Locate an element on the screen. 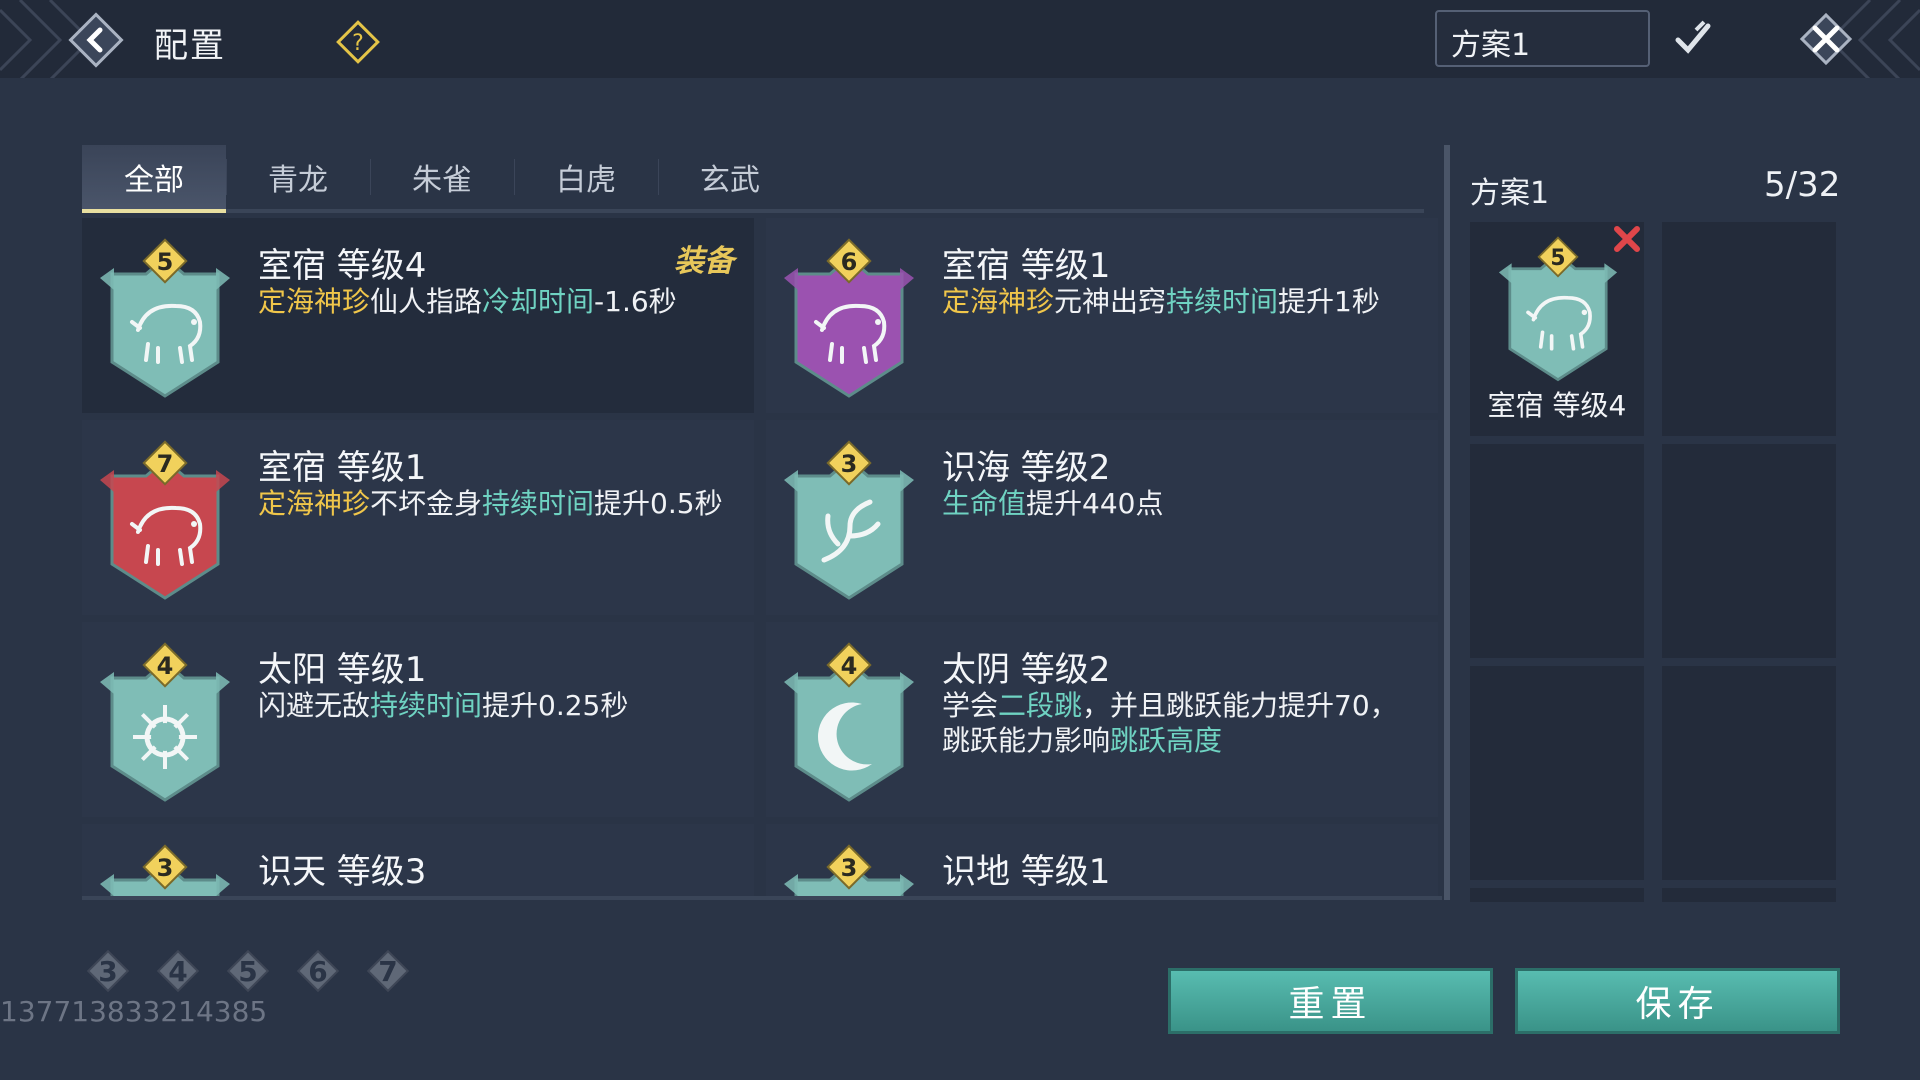 The width and height of the screenshot is (1920, 1080). category-tabs: 全部 青龙 朱雀 白虎 玄武 is located at coordinates (753, 179).